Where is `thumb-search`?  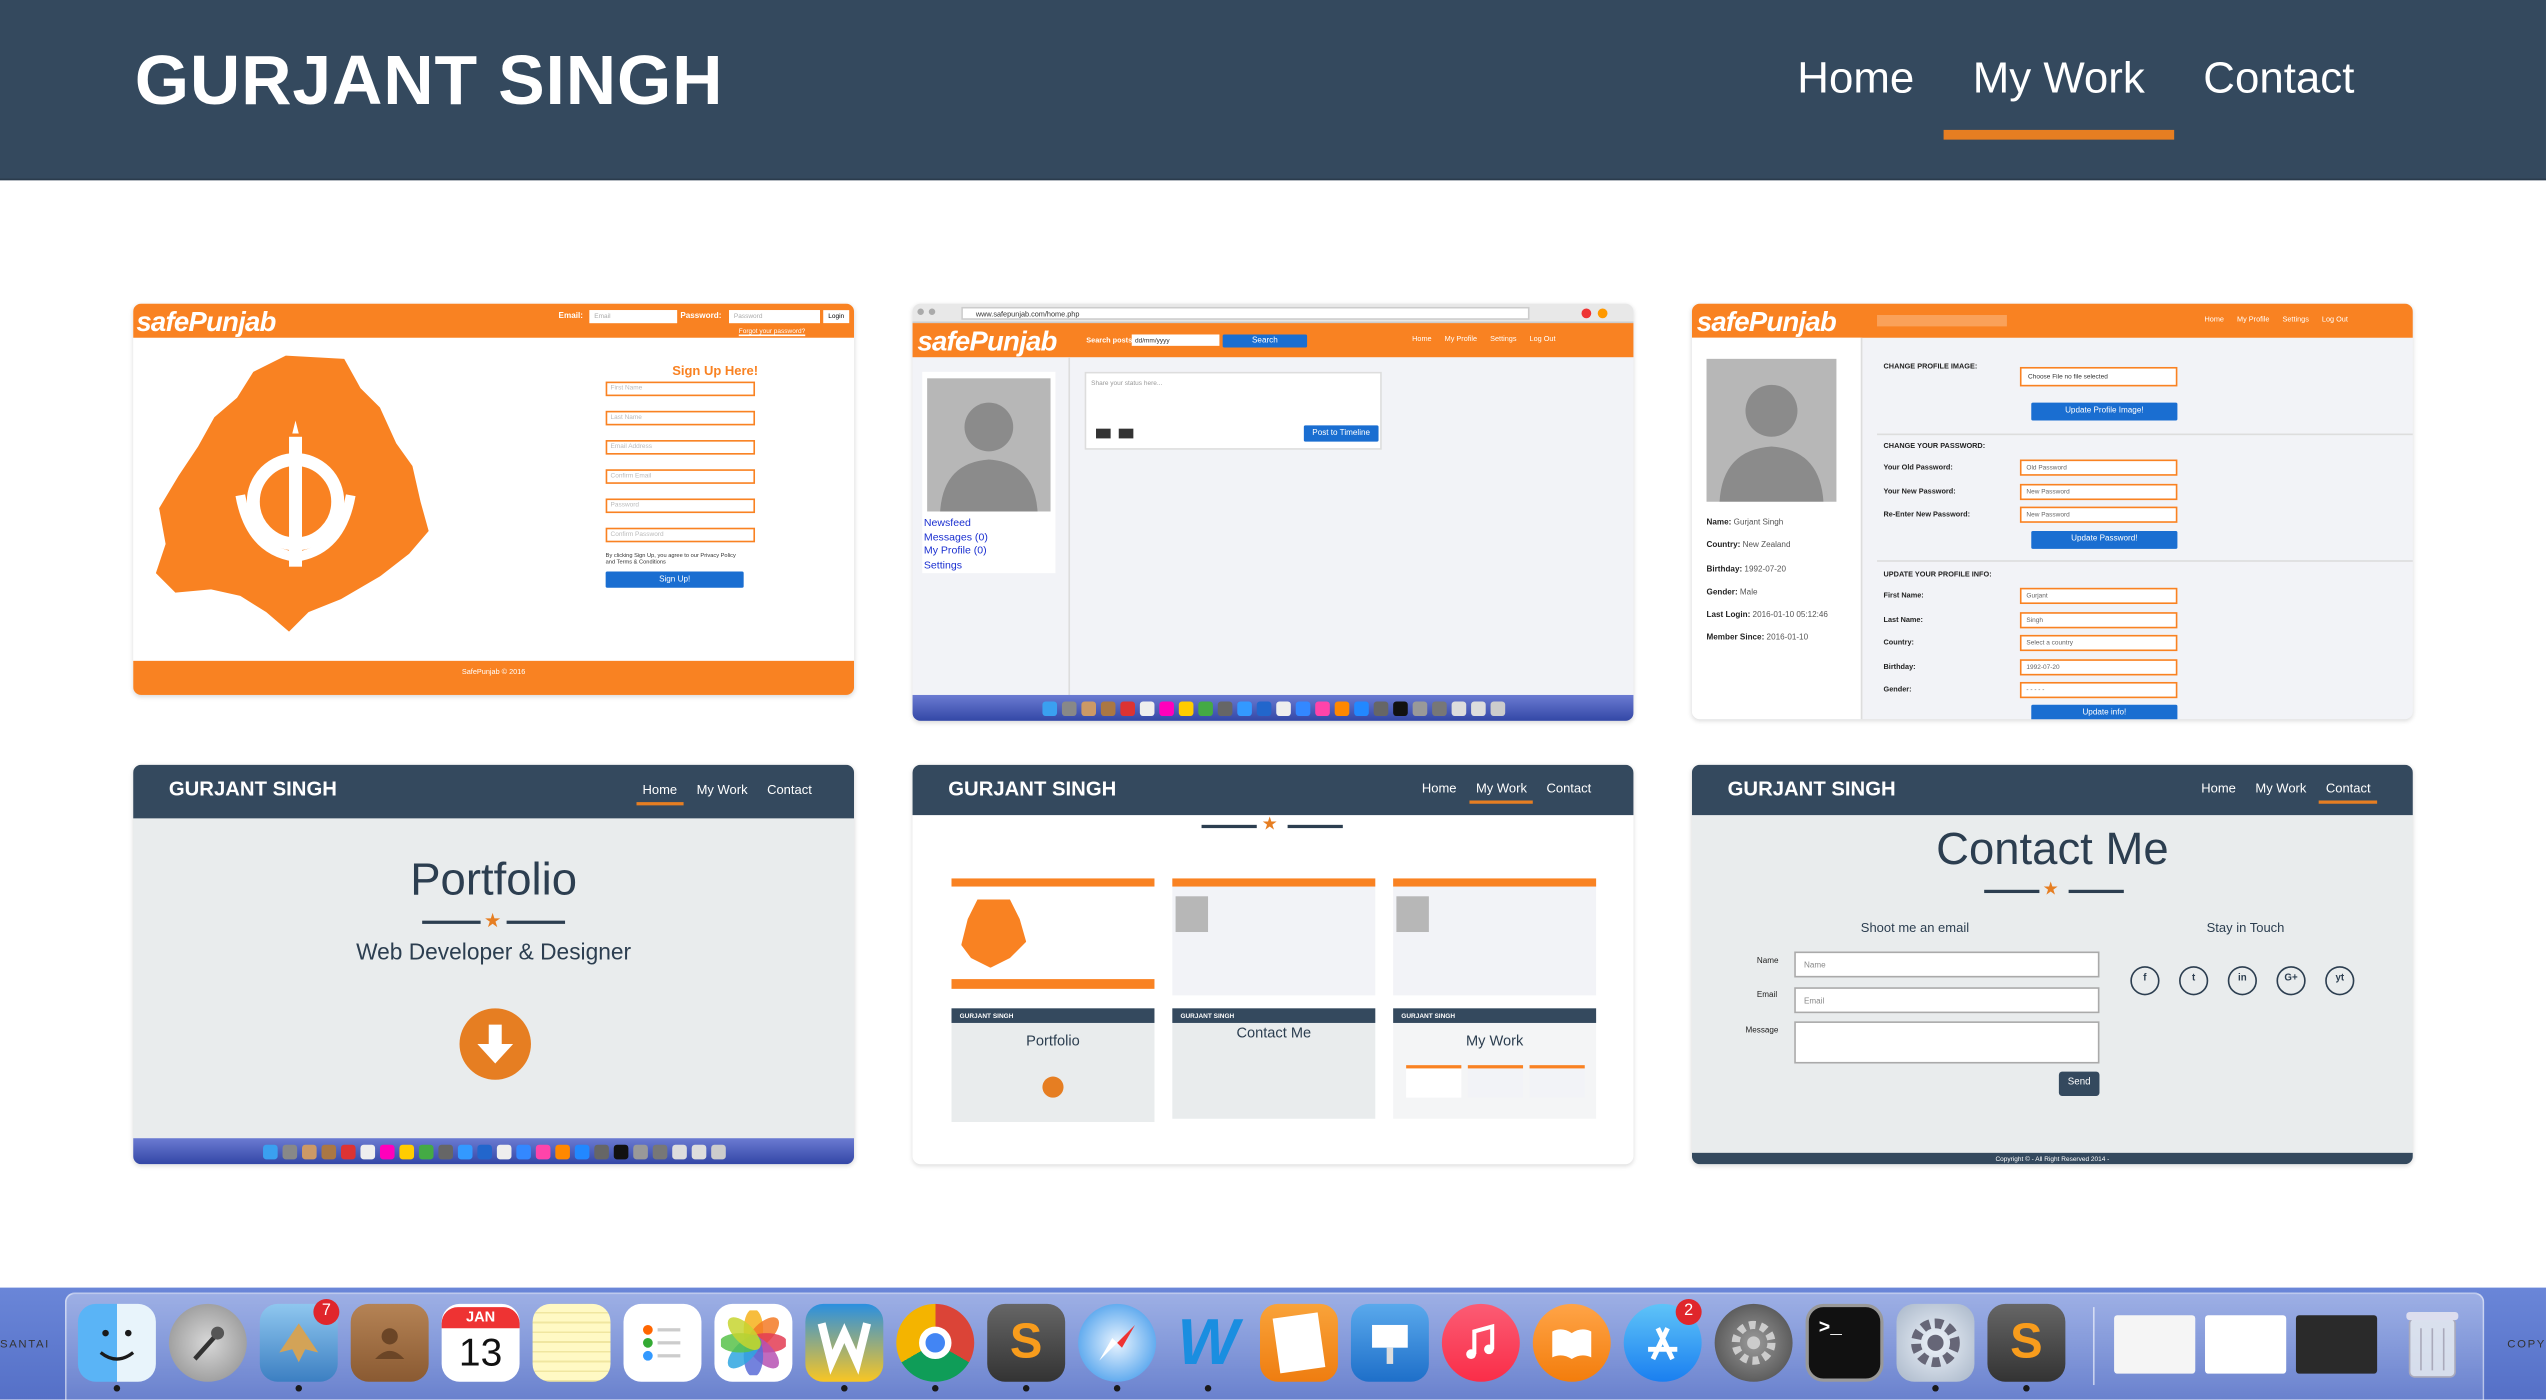 thumb-search is located at coordinates (1942, 321).